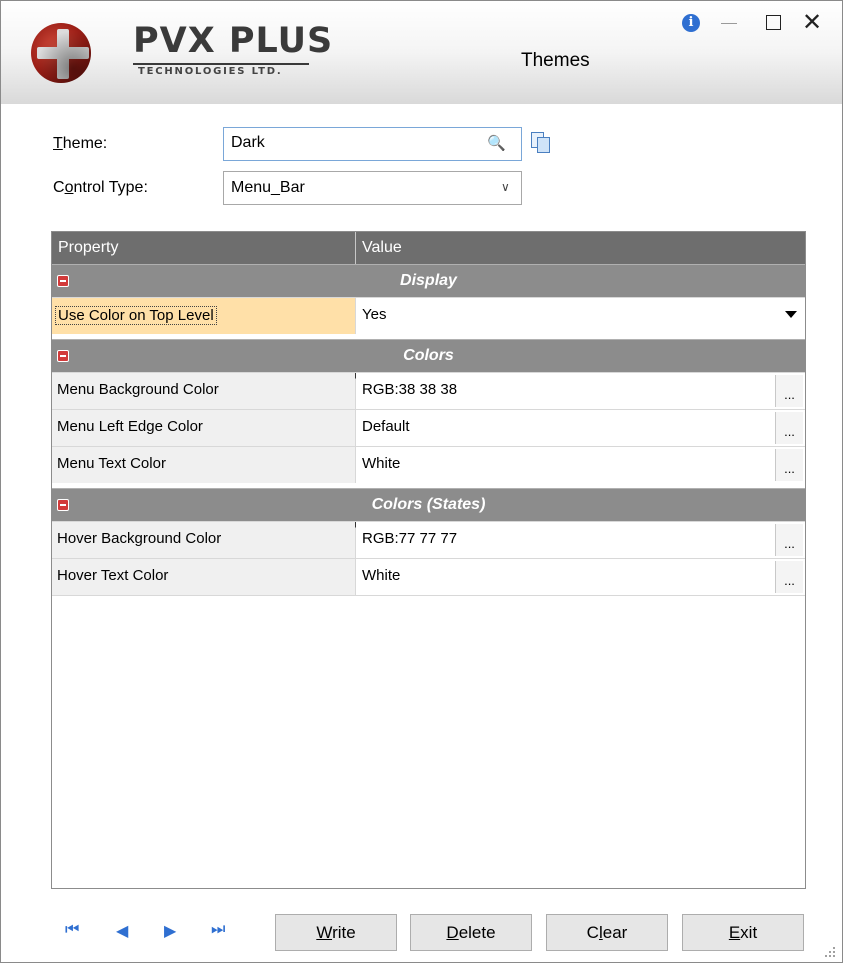  Describe the element at coordinates (221, 64) in the screenshot. I see `logo-underline` at that location.